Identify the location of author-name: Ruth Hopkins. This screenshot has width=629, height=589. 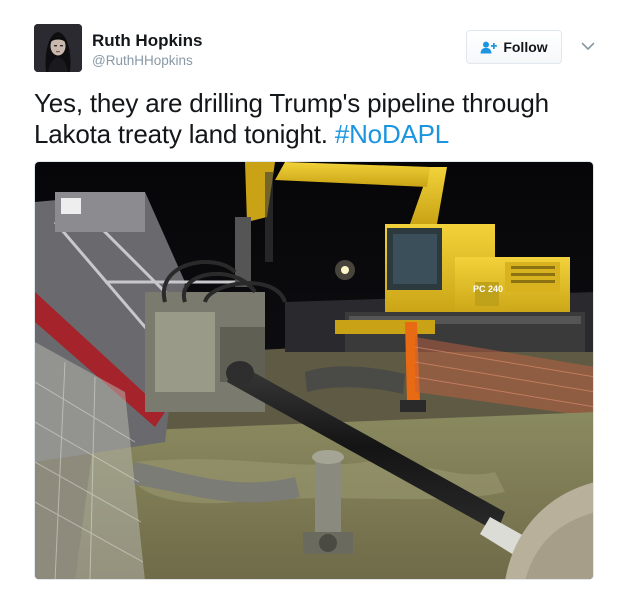
(147, 41).